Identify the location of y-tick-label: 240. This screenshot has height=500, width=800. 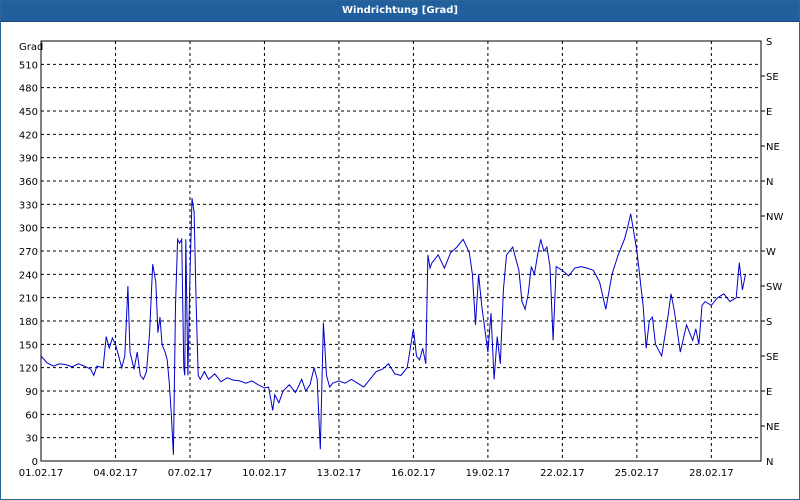
(28, 275).